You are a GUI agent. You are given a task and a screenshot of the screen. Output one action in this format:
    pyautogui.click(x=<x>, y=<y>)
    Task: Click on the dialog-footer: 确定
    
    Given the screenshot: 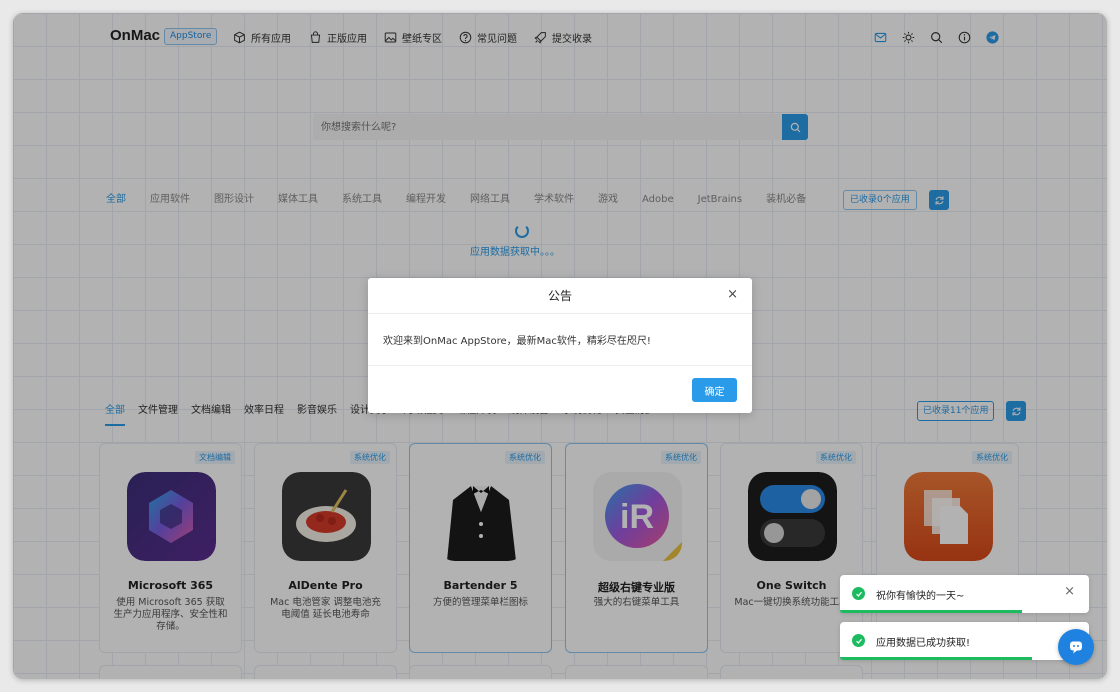 What is the action you would take?
    pyautogui.click(x=560, y=389)
    